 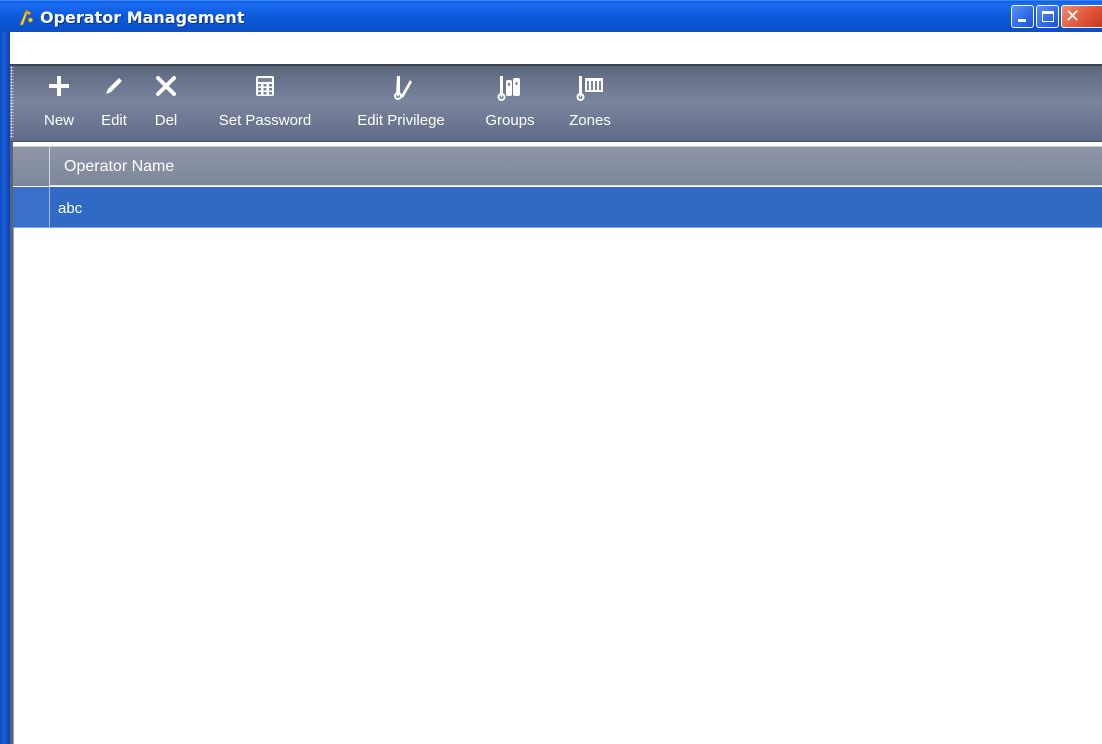 I want to click on maximize-button, so click(x=1047, y=16).